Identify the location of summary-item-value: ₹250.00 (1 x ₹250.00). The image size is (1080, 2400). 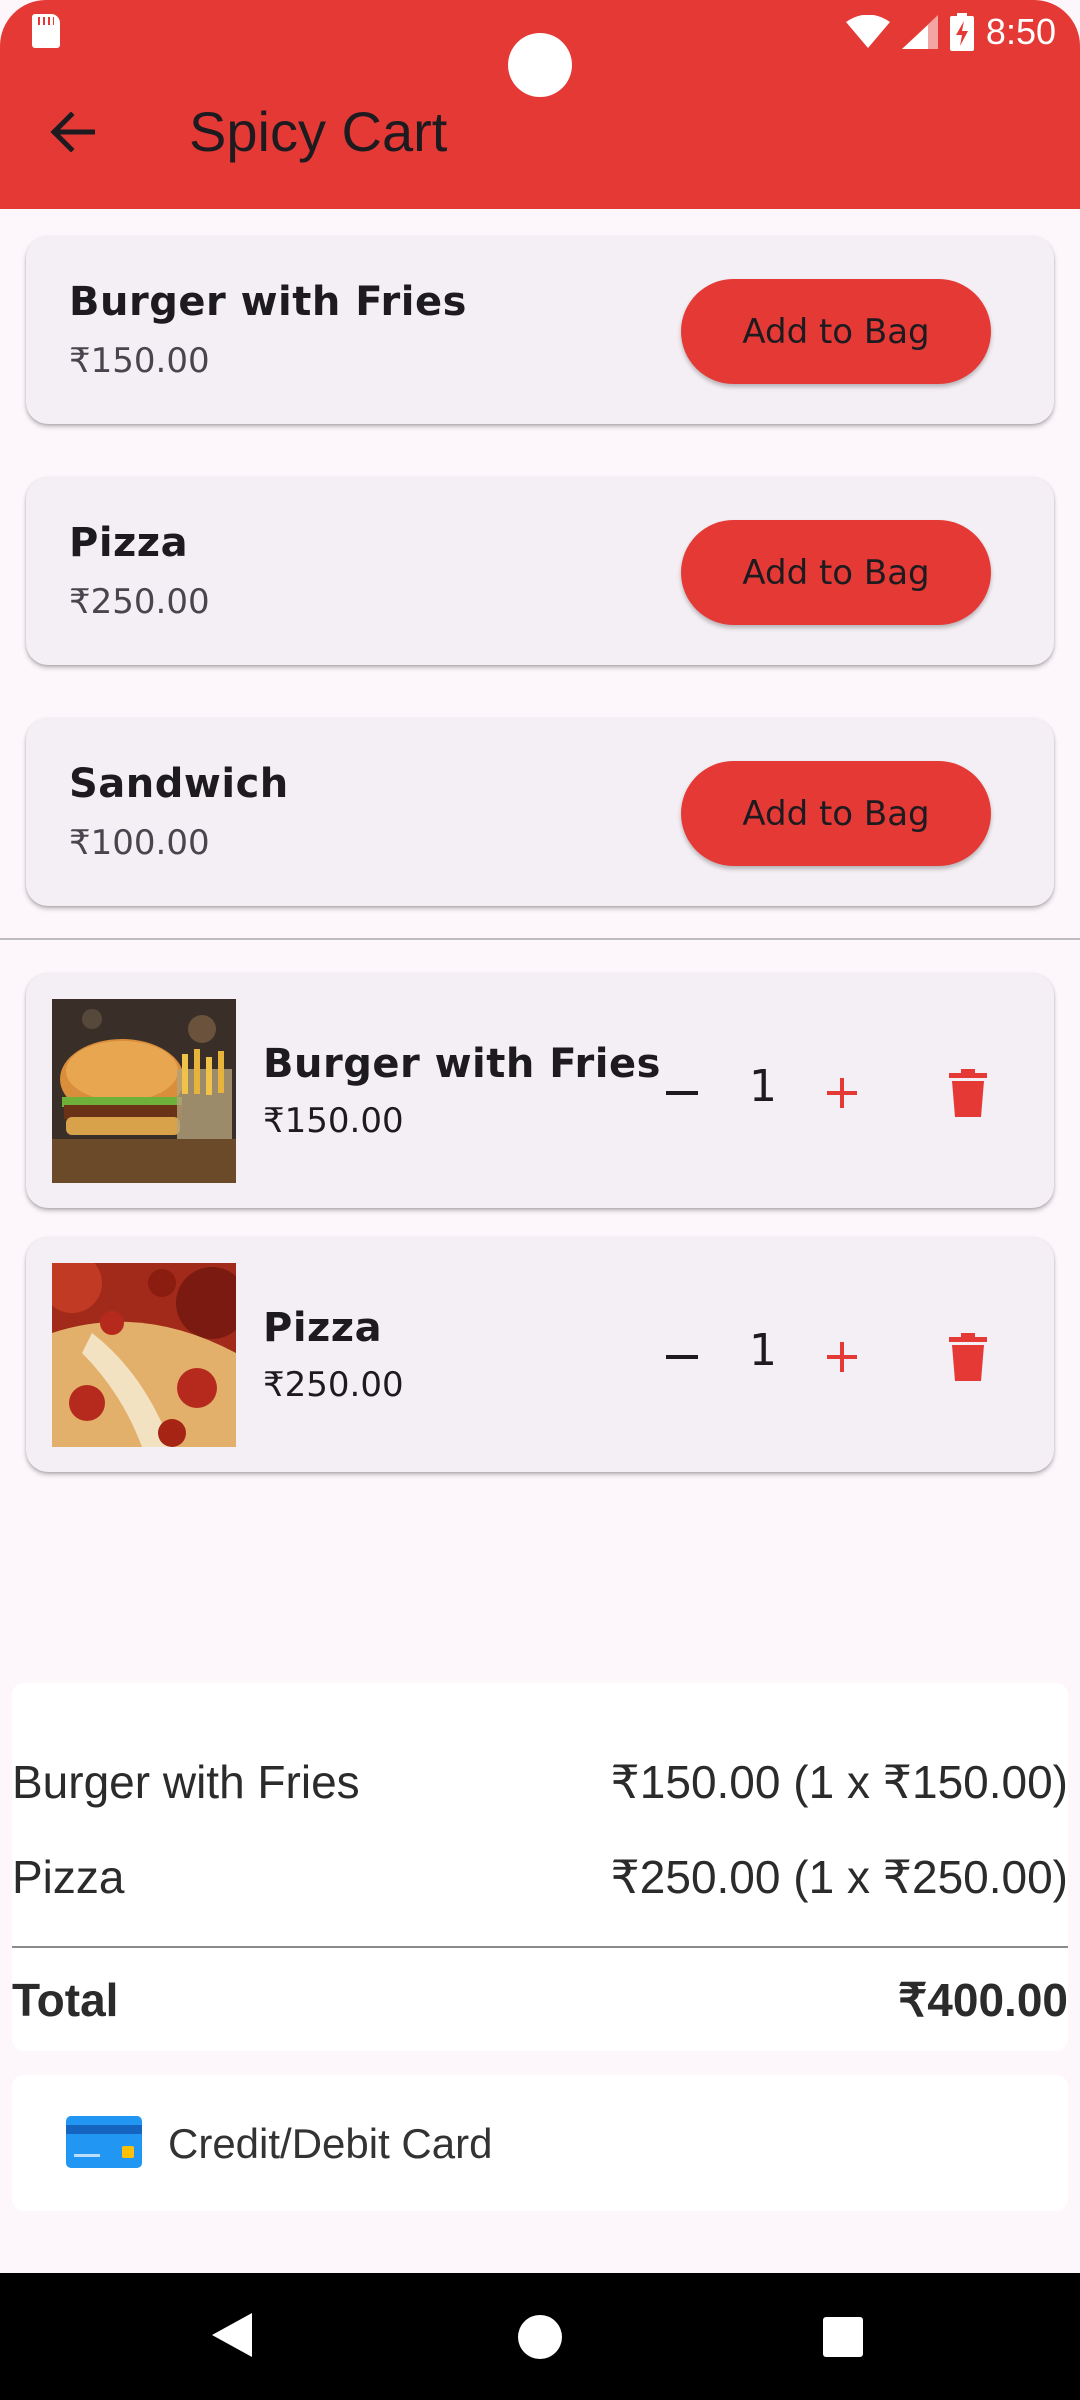
(839, 1877).